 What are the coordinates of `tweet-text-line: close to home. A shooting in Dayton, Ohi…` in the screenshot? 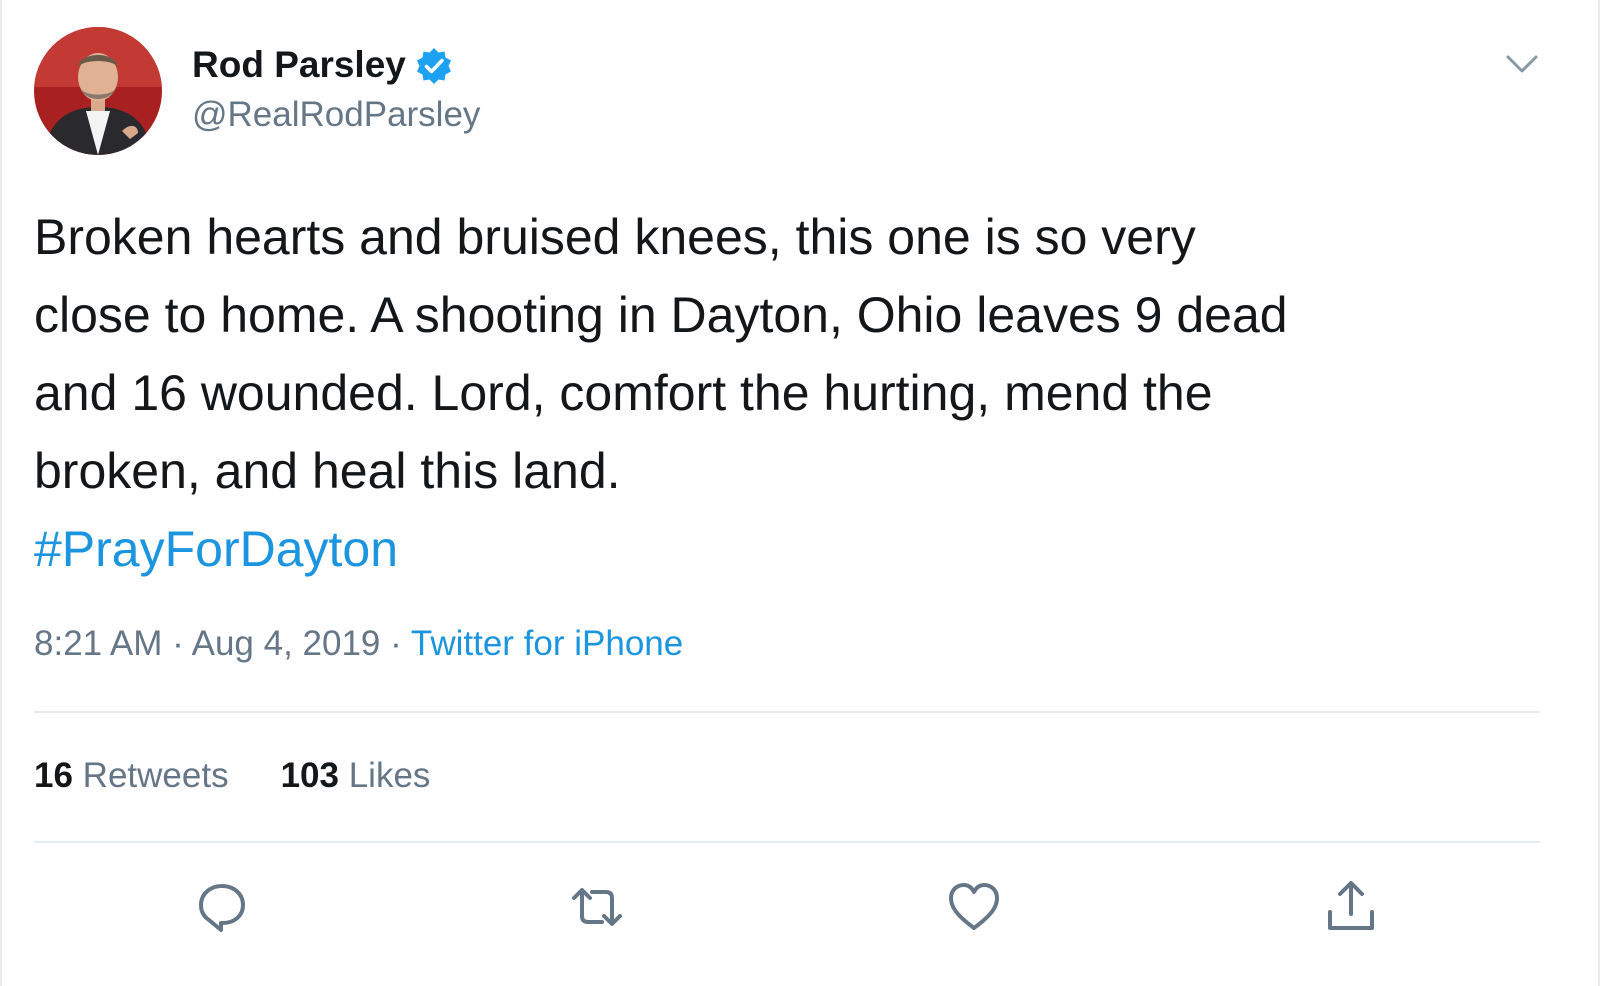 It's located at (661, 315).